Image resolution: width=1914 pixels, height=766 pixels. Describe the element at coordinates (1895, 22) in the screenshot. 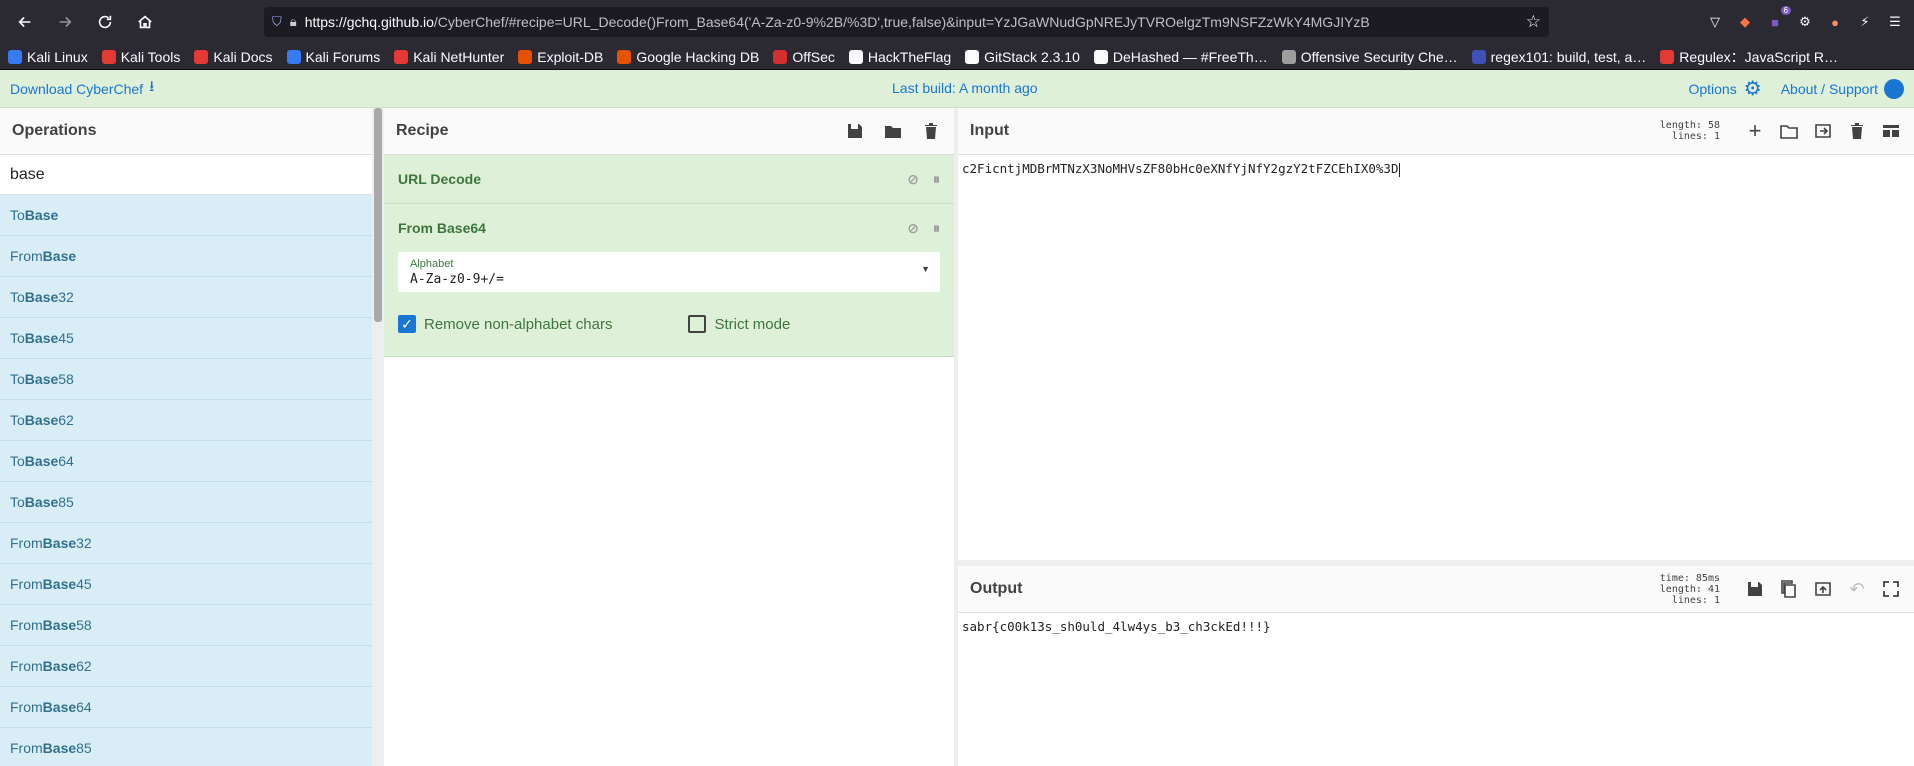

I see `menu-icon: ☰` at that location.